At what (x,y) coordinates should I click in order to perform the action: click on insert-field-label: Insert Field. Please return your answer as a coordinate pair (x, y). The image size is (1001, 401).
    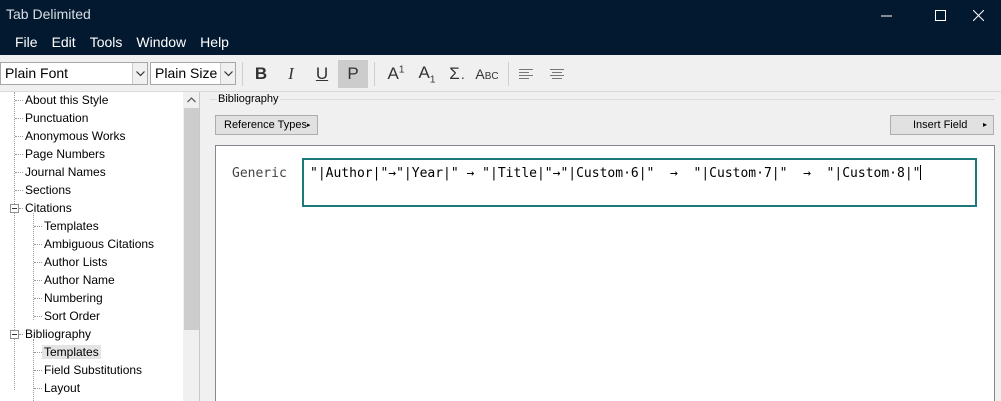
    Looking at the image, I should click on (940, 125).